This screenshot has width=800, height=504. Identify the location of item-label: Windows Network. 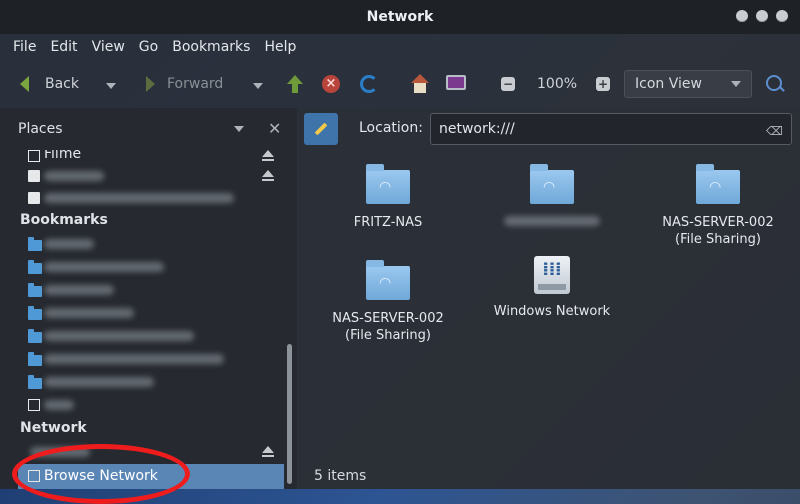
(552, 311).